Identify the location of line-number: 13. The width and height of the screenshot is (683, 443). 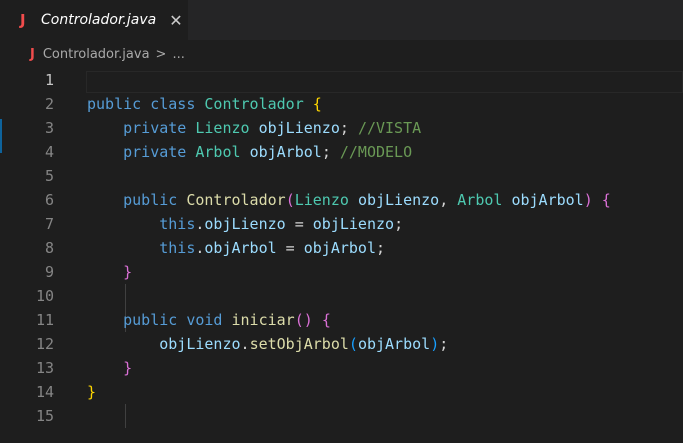
(44, 368).